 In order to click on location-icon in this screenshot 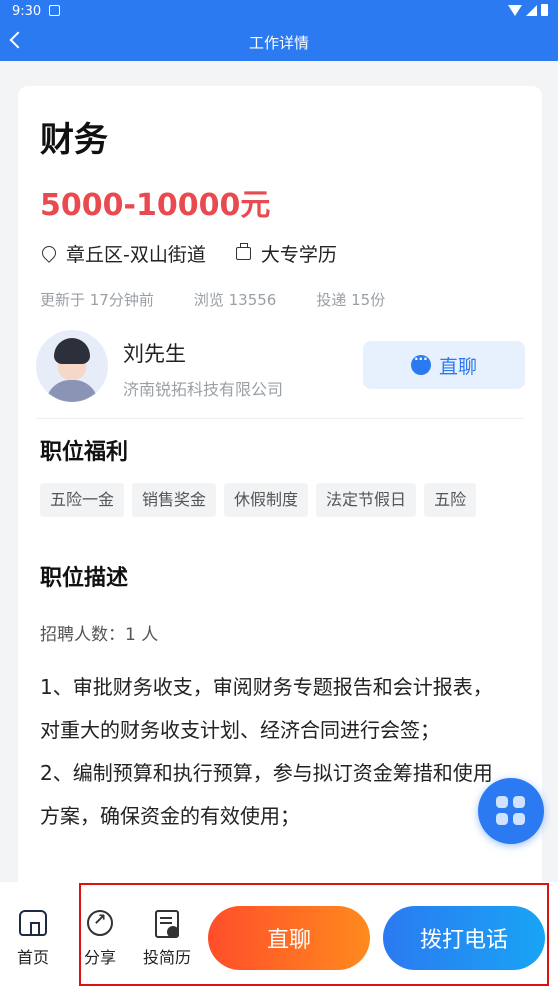, I will do `click(48, 254)`.